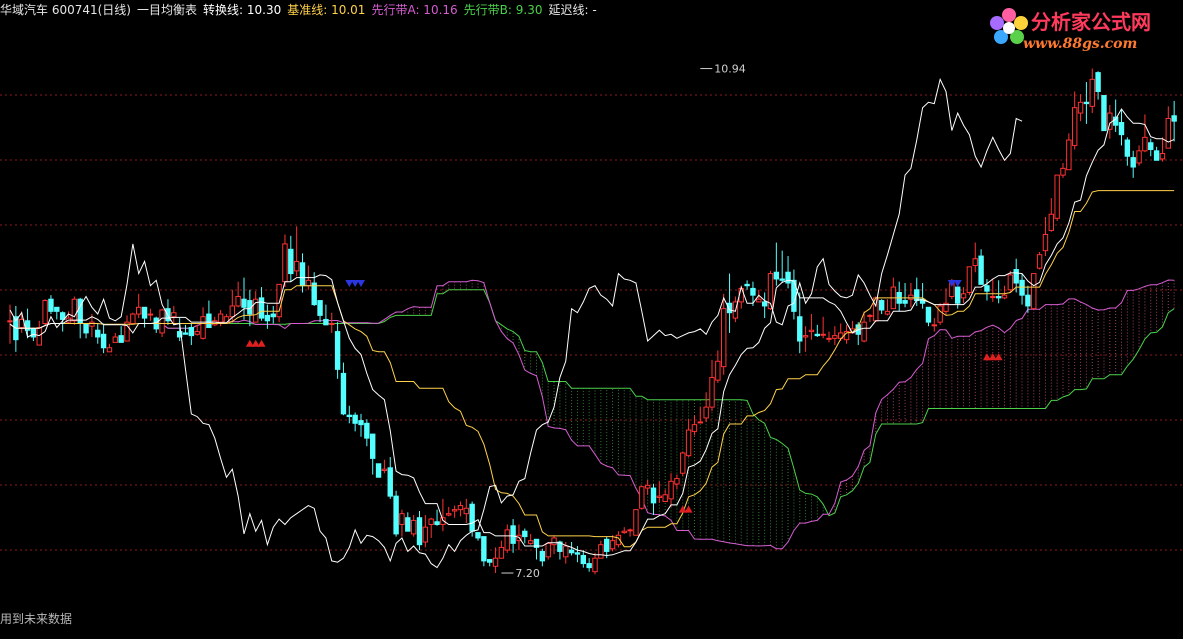 This screenshot has height=639, width=1183. Describe the element at coordinates (36, 619) in the screenshot. I see `future-data-note: 用到未来数据` at that location.